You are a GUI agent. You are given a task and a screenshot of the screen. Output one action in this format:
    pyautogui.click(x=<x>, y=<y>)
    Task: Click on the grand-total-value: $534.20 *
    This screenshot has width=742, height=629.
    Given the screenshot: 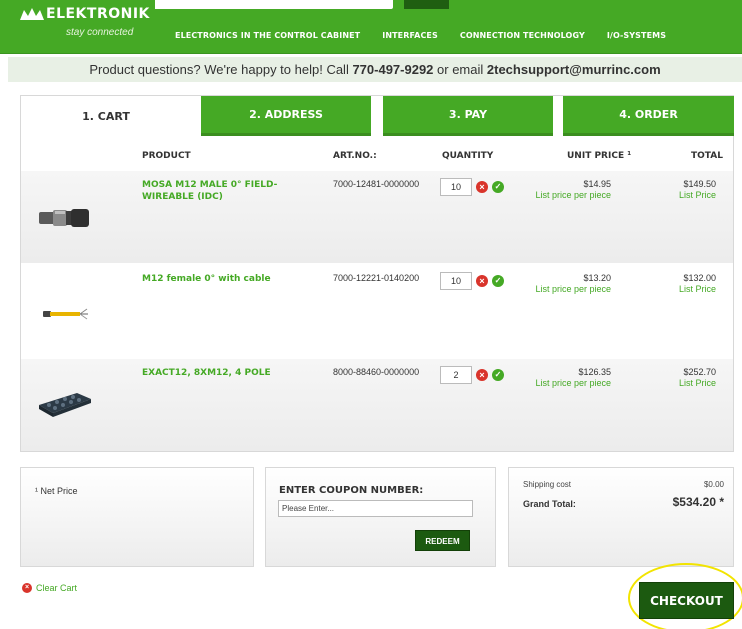 What is the action you would take?
    pyautogui.click(x=698, y=502)
    